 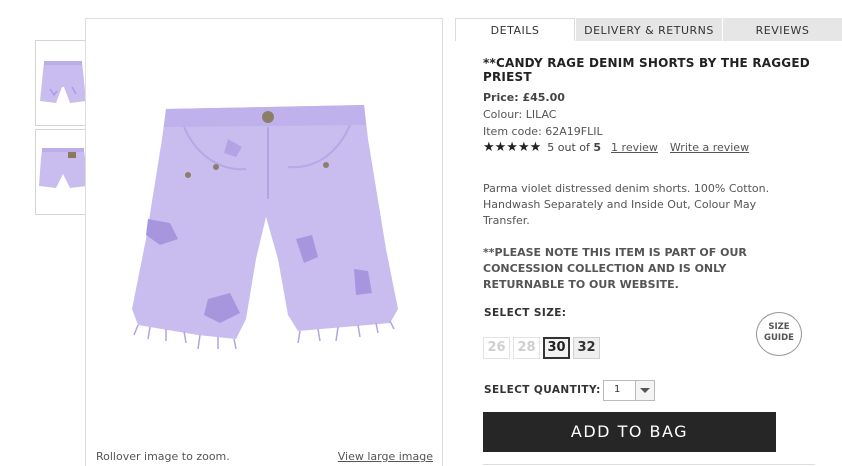 What do you see at coordinates (63, 168) in the screenshot?
I see `thumbnail-back-image` at bounding box center [63, 168].